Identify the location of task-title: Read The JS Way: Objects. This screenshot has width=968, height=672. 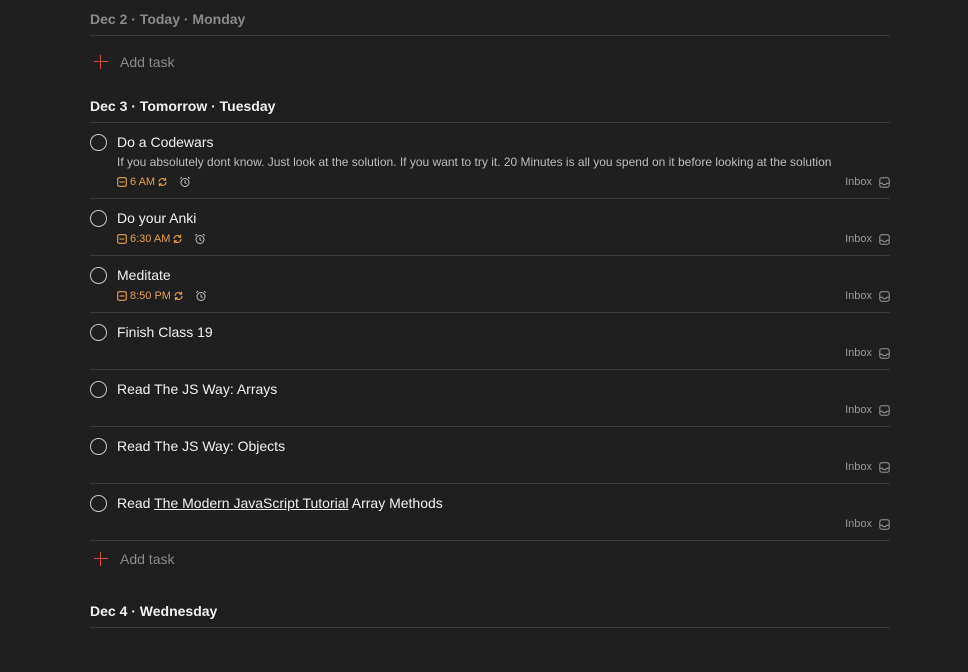
(503, 440).